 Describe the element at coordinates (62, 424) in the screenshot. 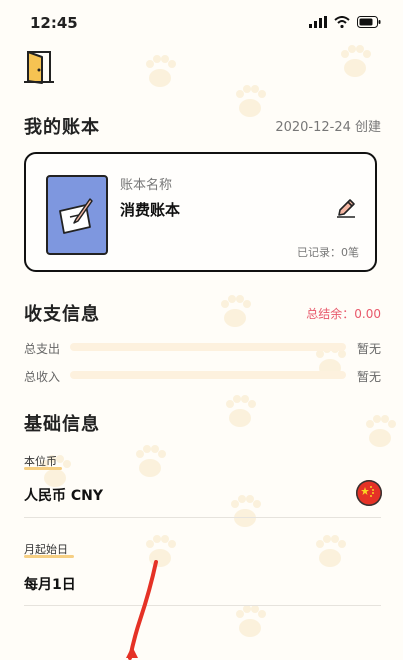

I see `basic-info-title: 基础信息` at that location.